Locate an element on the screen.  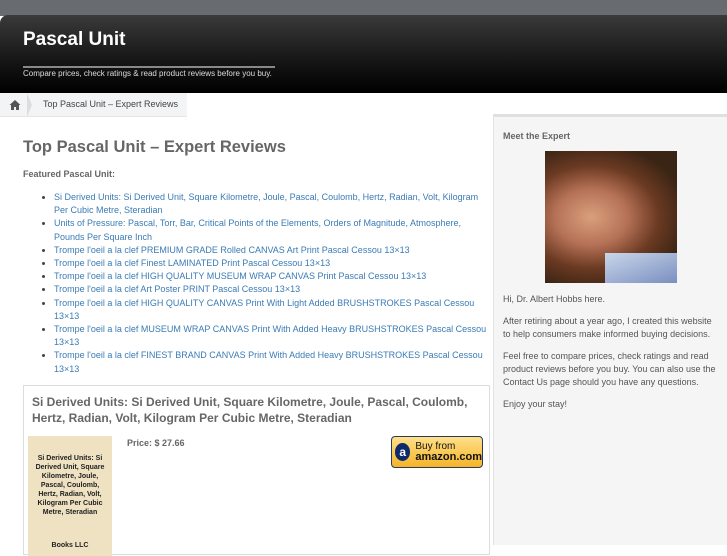
breadcrumb-separator is located at coordinates (29, 105).